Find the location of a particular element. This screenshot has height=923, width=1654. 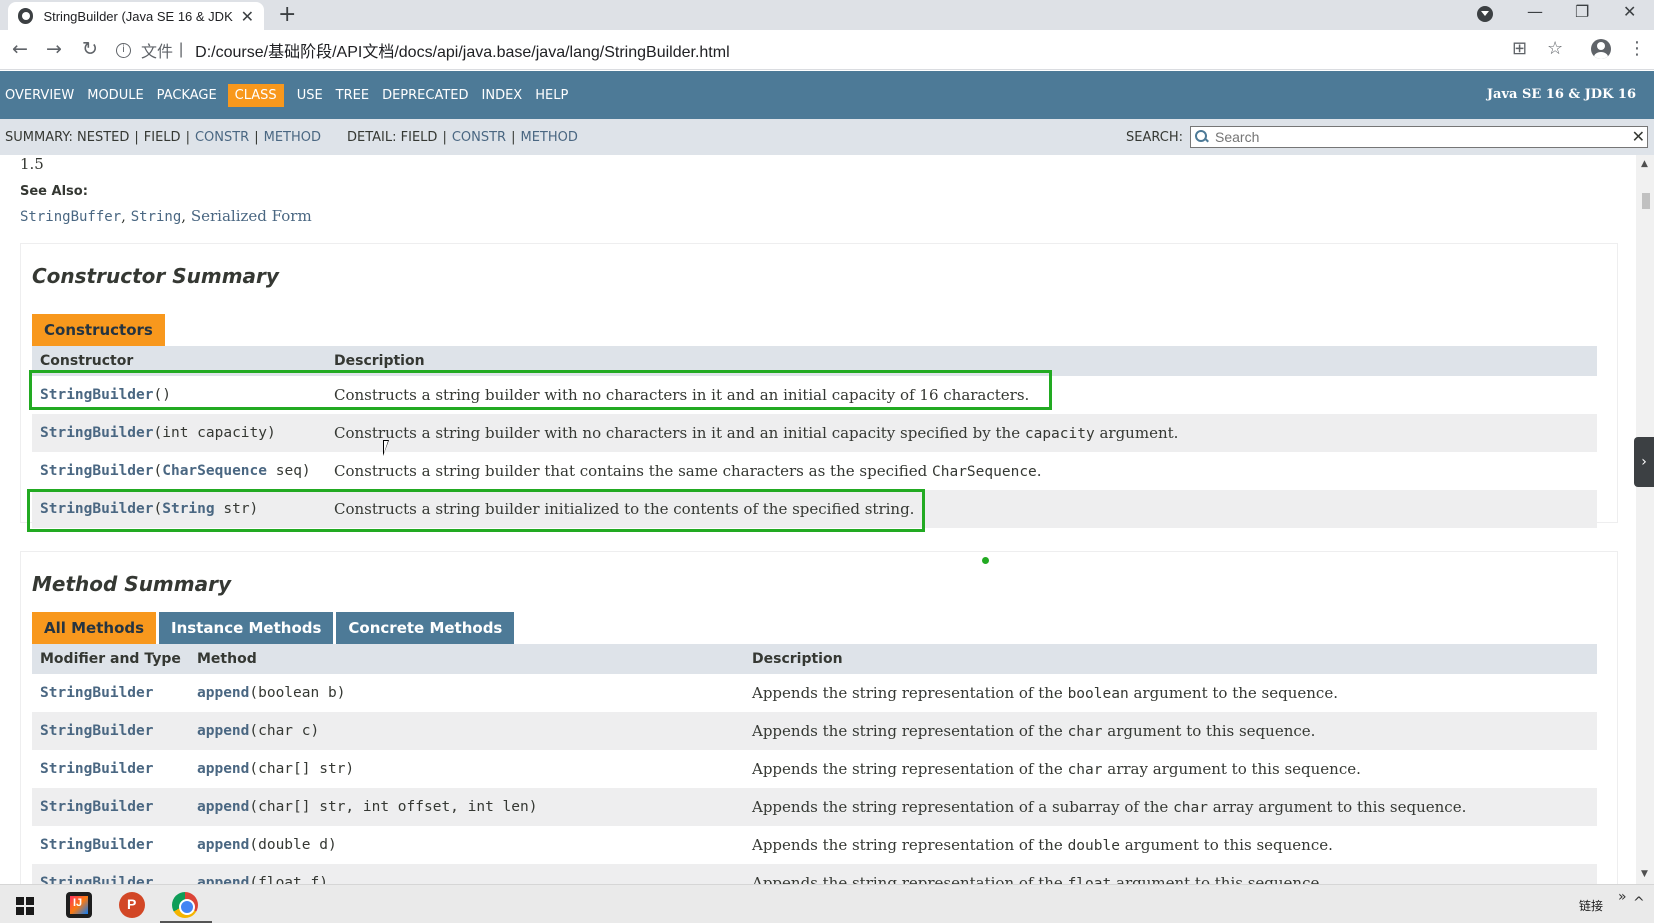

browser-menu-icon: ⋮ is located at coordinates (1637, 48).